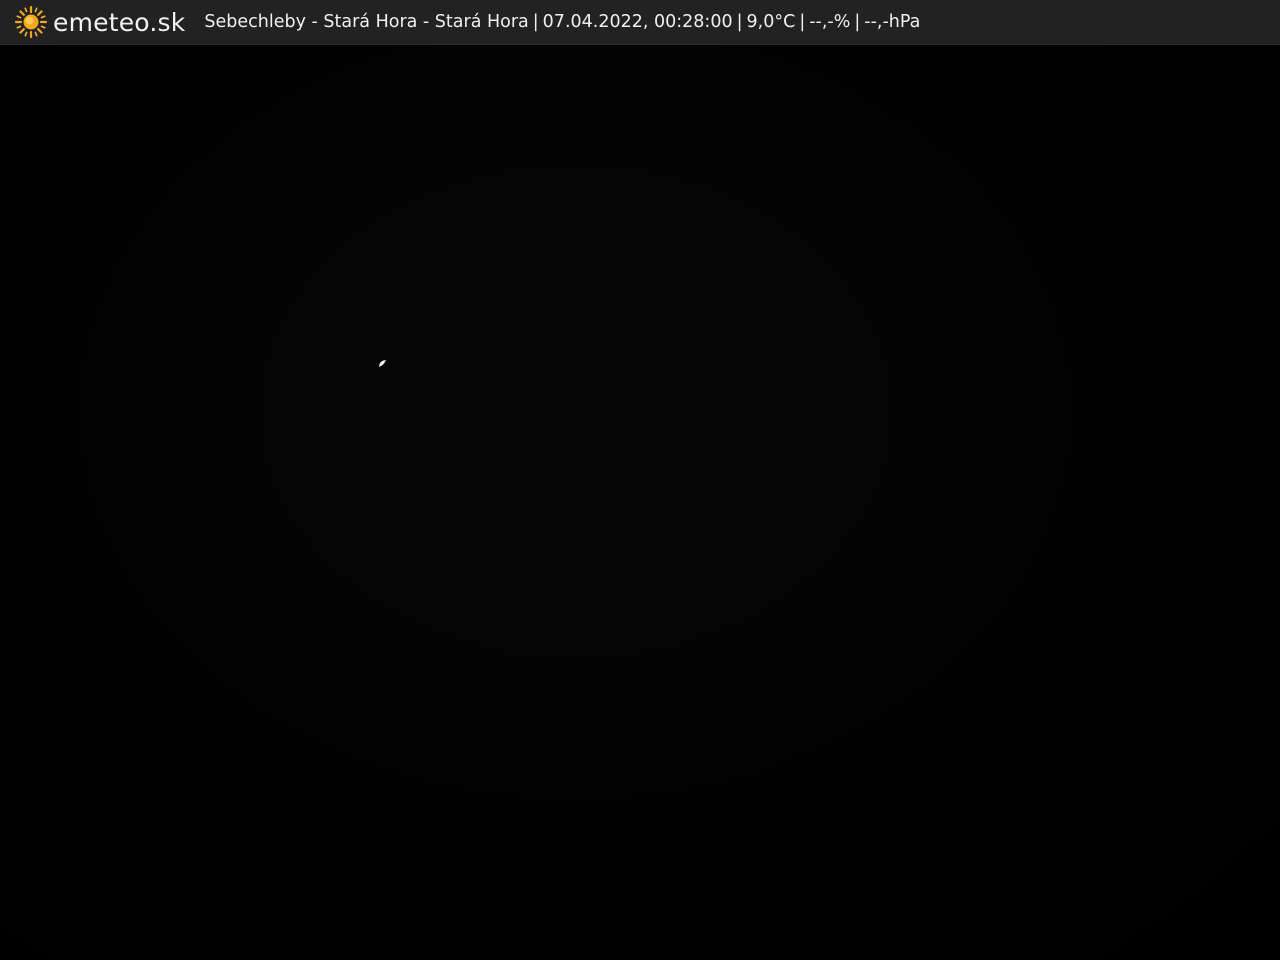  I want to click on sun-icon, so click(31, 22).